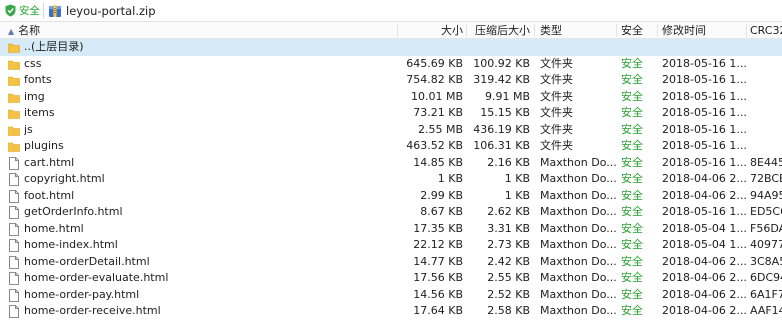 This screenshot has width=782, height=326. What do you see at coordinates (438, 244) in the screenshot?
I see `file-size: 22.12 KB` at bounding box center [438, 244].